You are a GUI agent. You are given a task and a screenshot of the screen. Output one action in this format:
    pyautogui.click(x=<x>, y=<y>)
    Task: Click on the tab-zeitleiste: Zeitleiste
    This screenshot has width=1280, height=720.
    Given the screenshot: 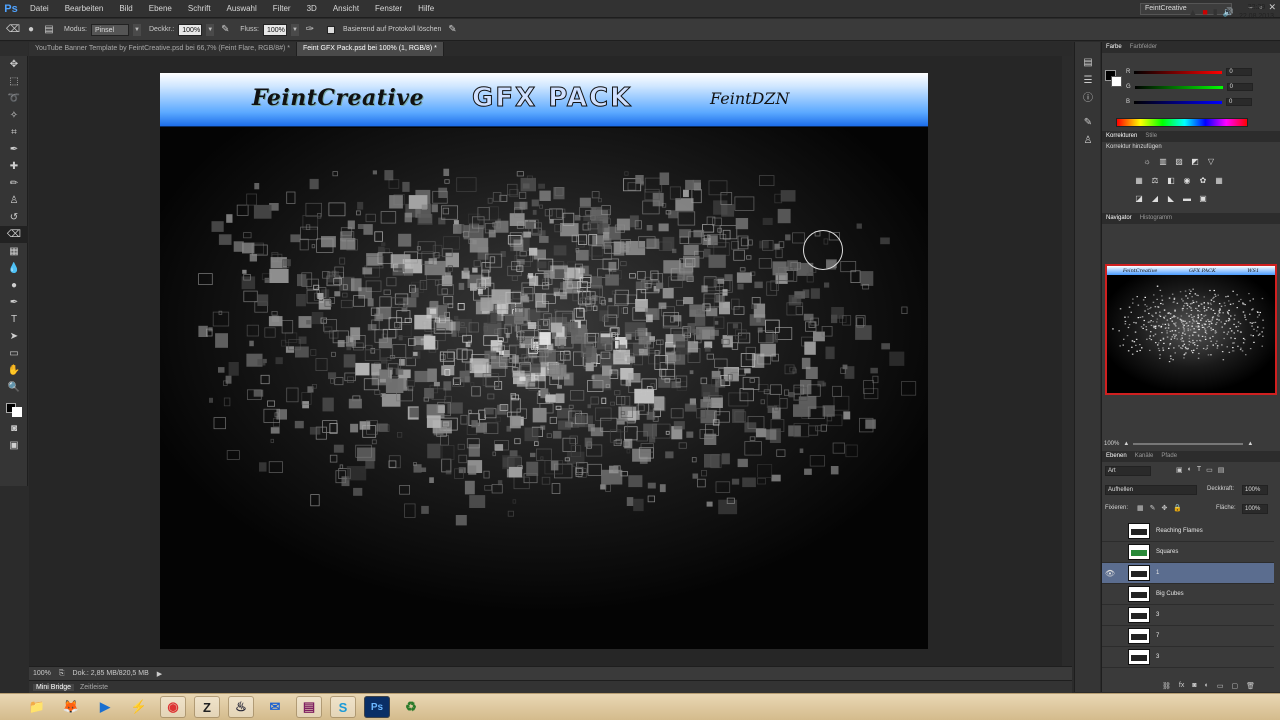 What is the action you would take?
    pyautogui.click(x=94, y=687)
    